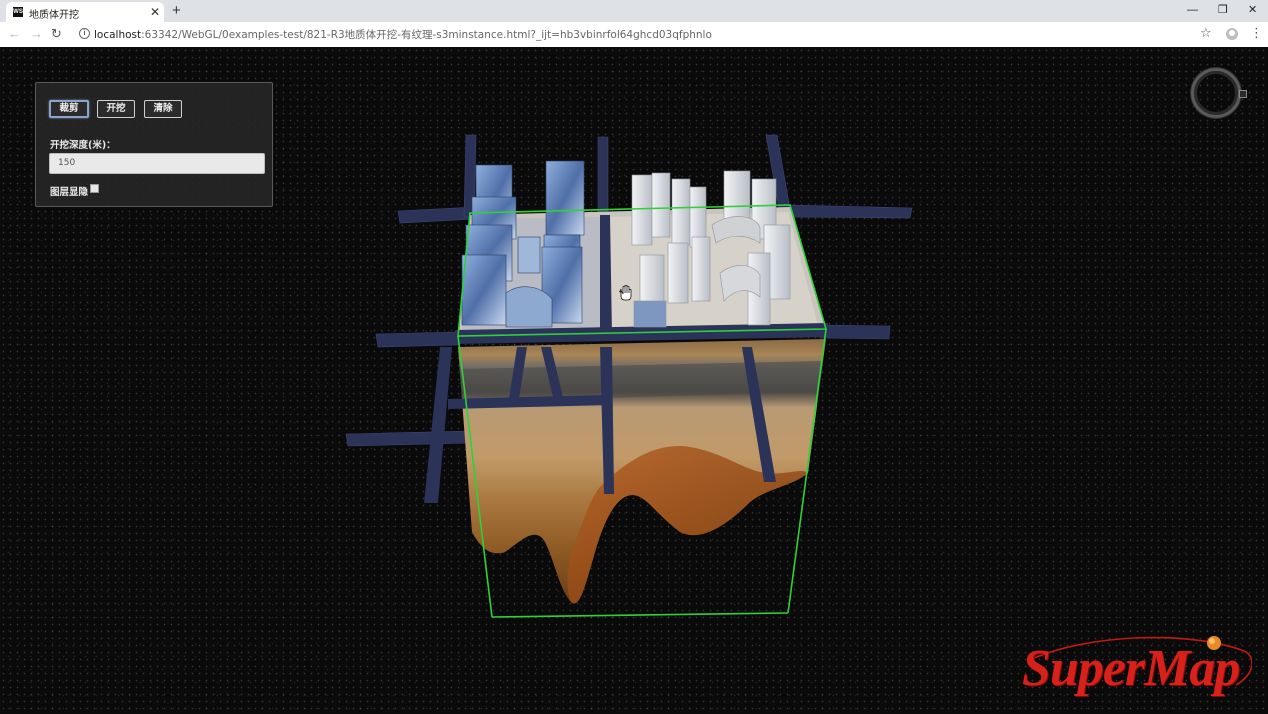  Describe the element at coordinates (1252, 10) in the screenshot. I see `window-close-icon: ✕` at that location.